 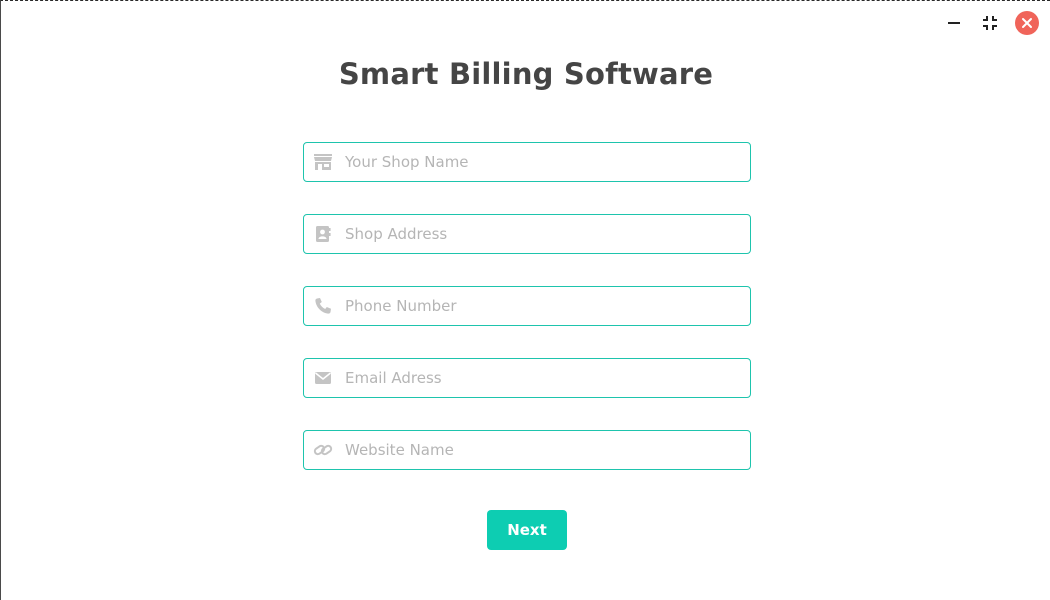 What do you see at coordinates (547, 234) in the screenshot?
I see `shop-address-input` at bounding box center [547, 234].